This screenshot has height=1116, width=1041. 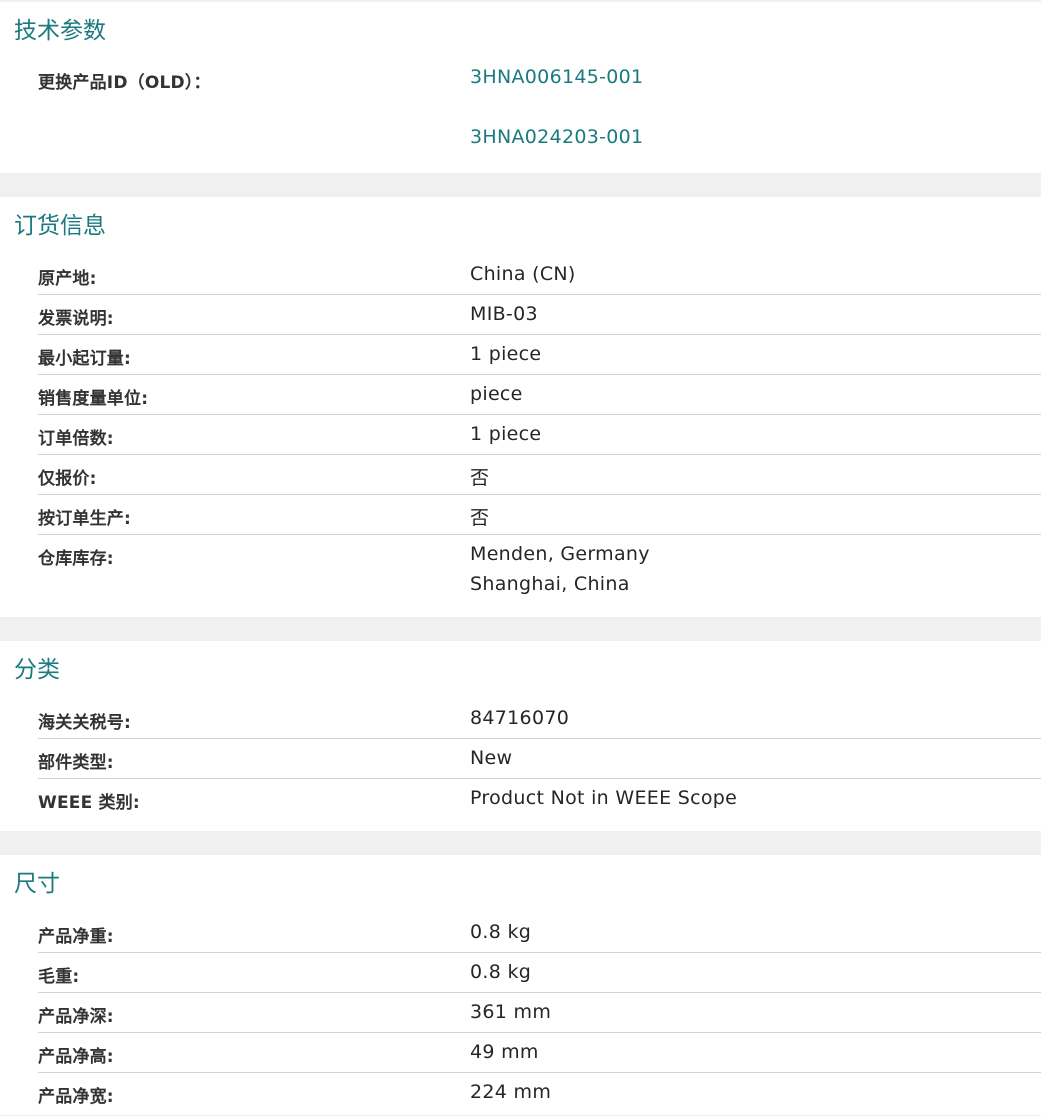 I want to click on row-label: 销售度量单位:, so click(x=93, y=399).